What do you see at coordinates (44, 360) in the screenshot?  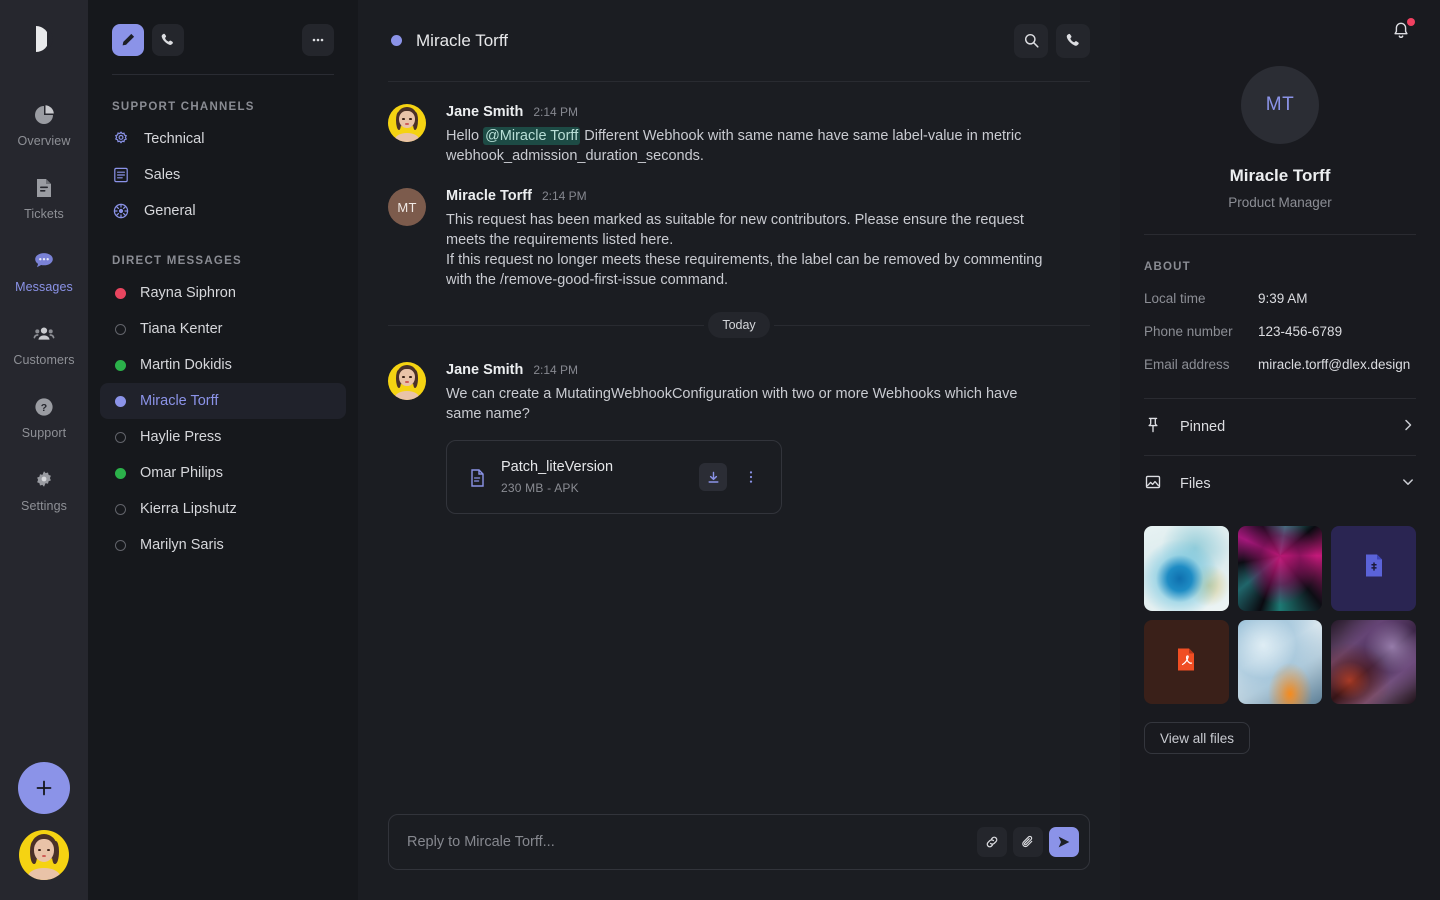 I see `sidebar-label: Customers` at bounding box center [44, 360].